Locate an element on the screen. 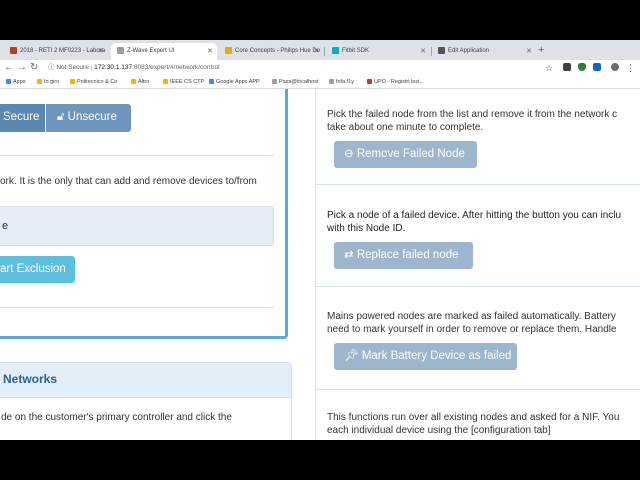  url-path: :8083/expert/#/network/control is located at coordinates (176, 67).